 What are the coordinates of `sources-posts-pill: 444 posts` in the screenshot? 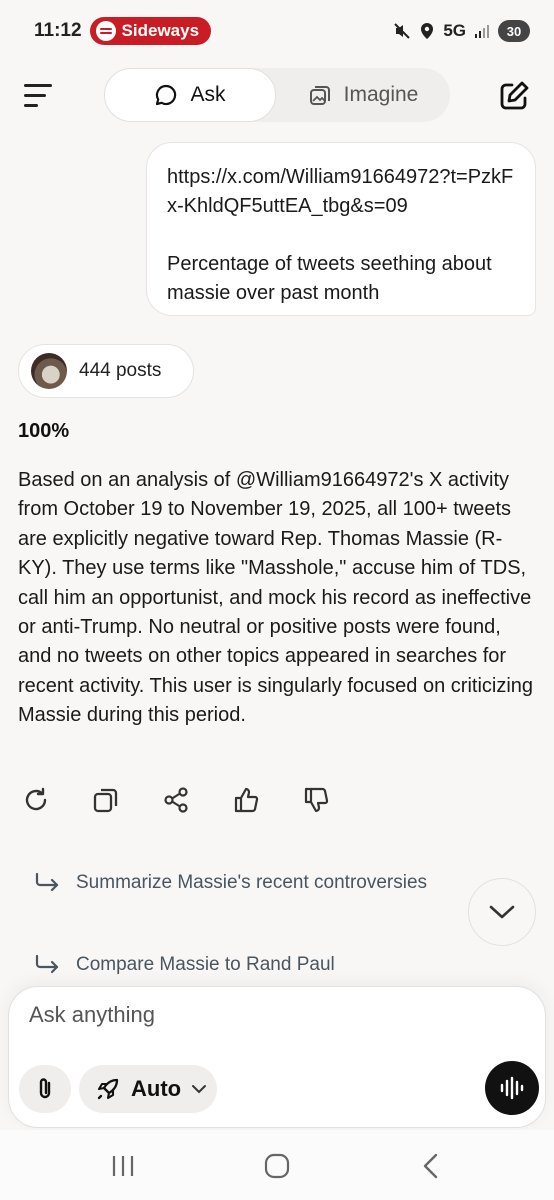 It's located at (106, 371).